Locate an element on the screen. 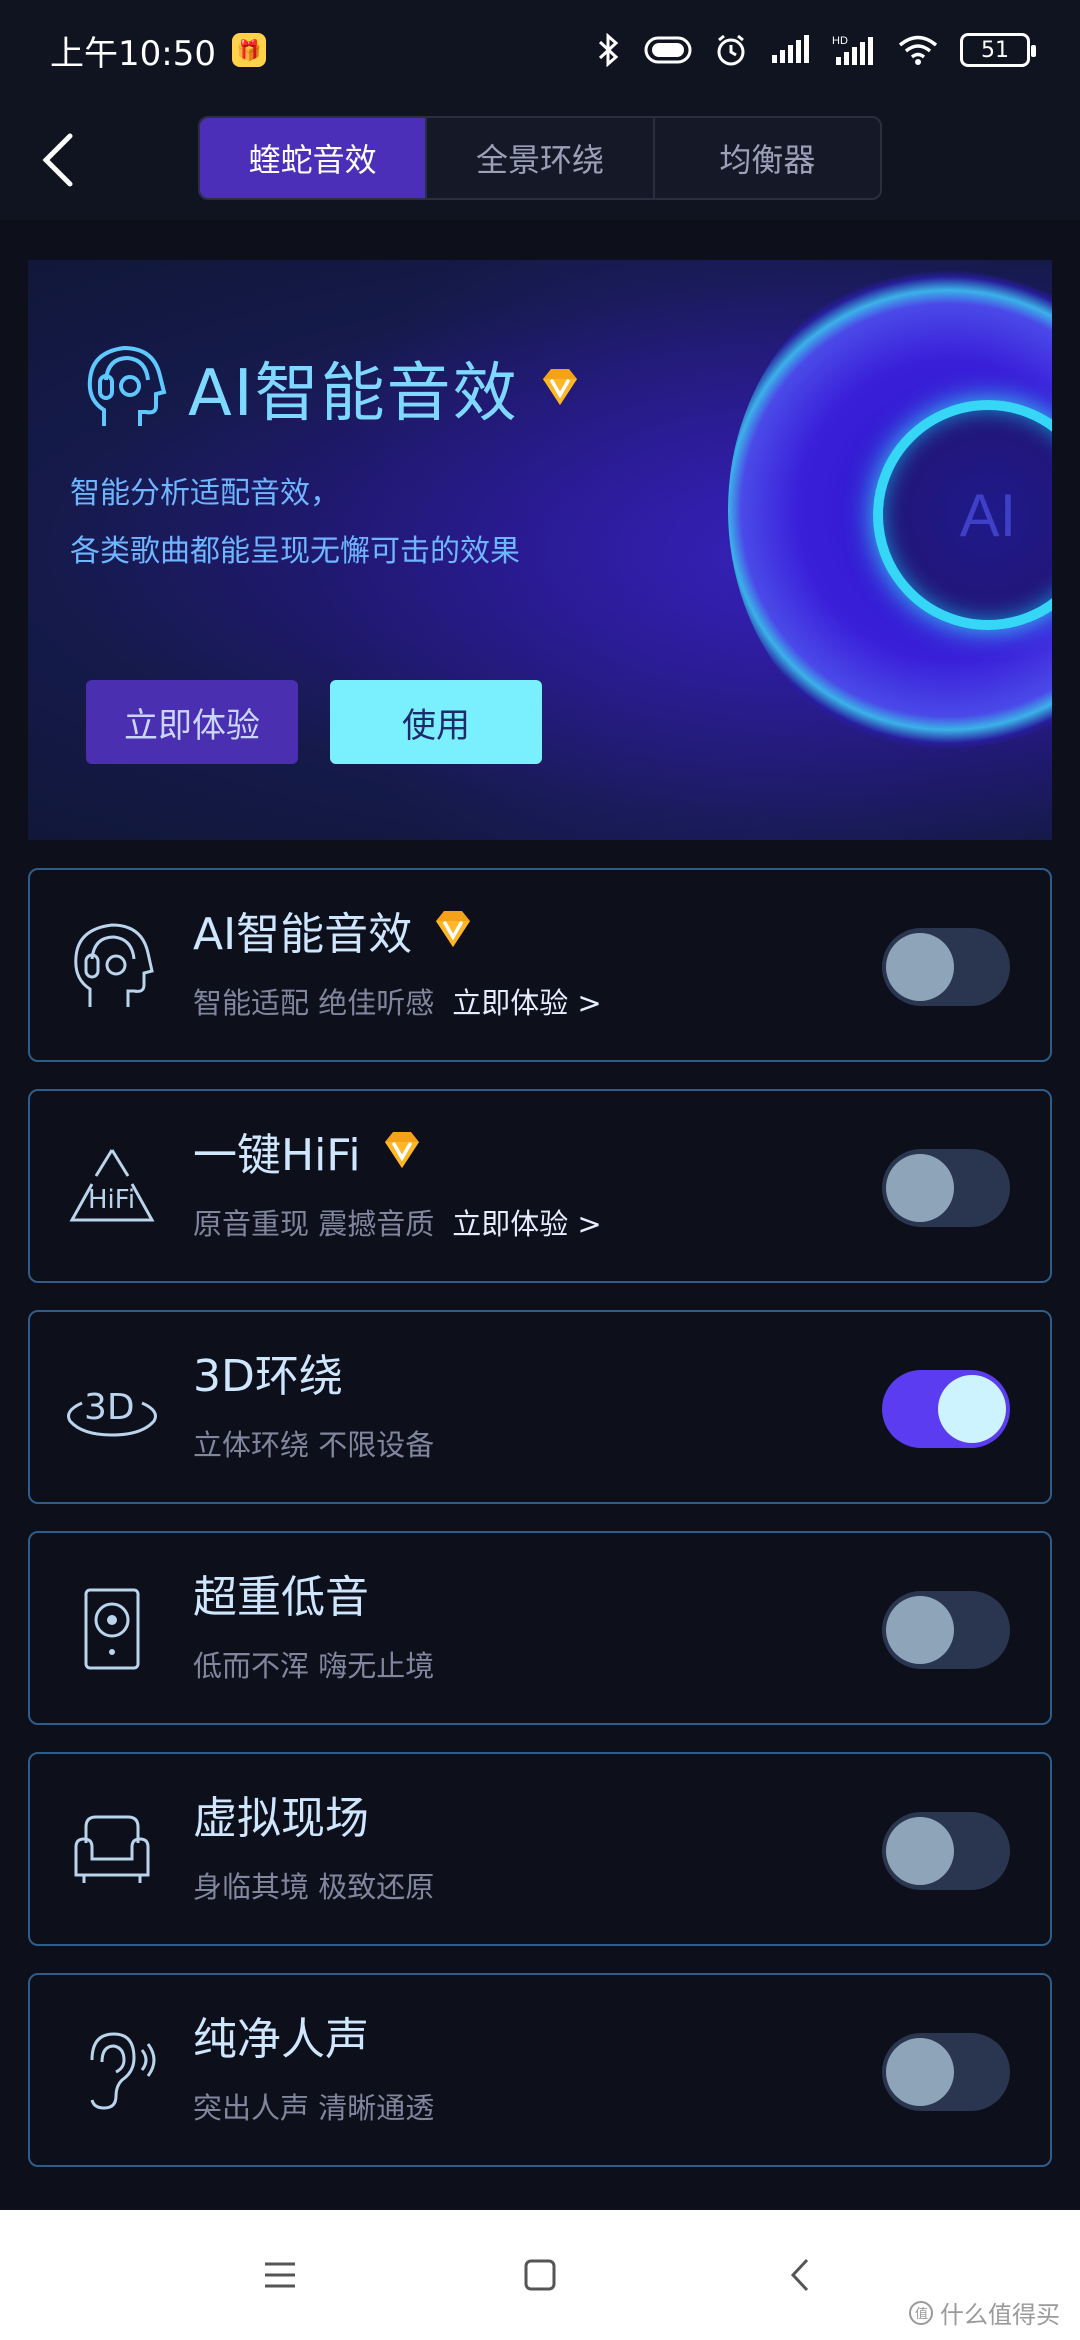 The width and height of the screenshot is (1080, 2340). banner-ring-label: AI is located at coordinates (988, 515).